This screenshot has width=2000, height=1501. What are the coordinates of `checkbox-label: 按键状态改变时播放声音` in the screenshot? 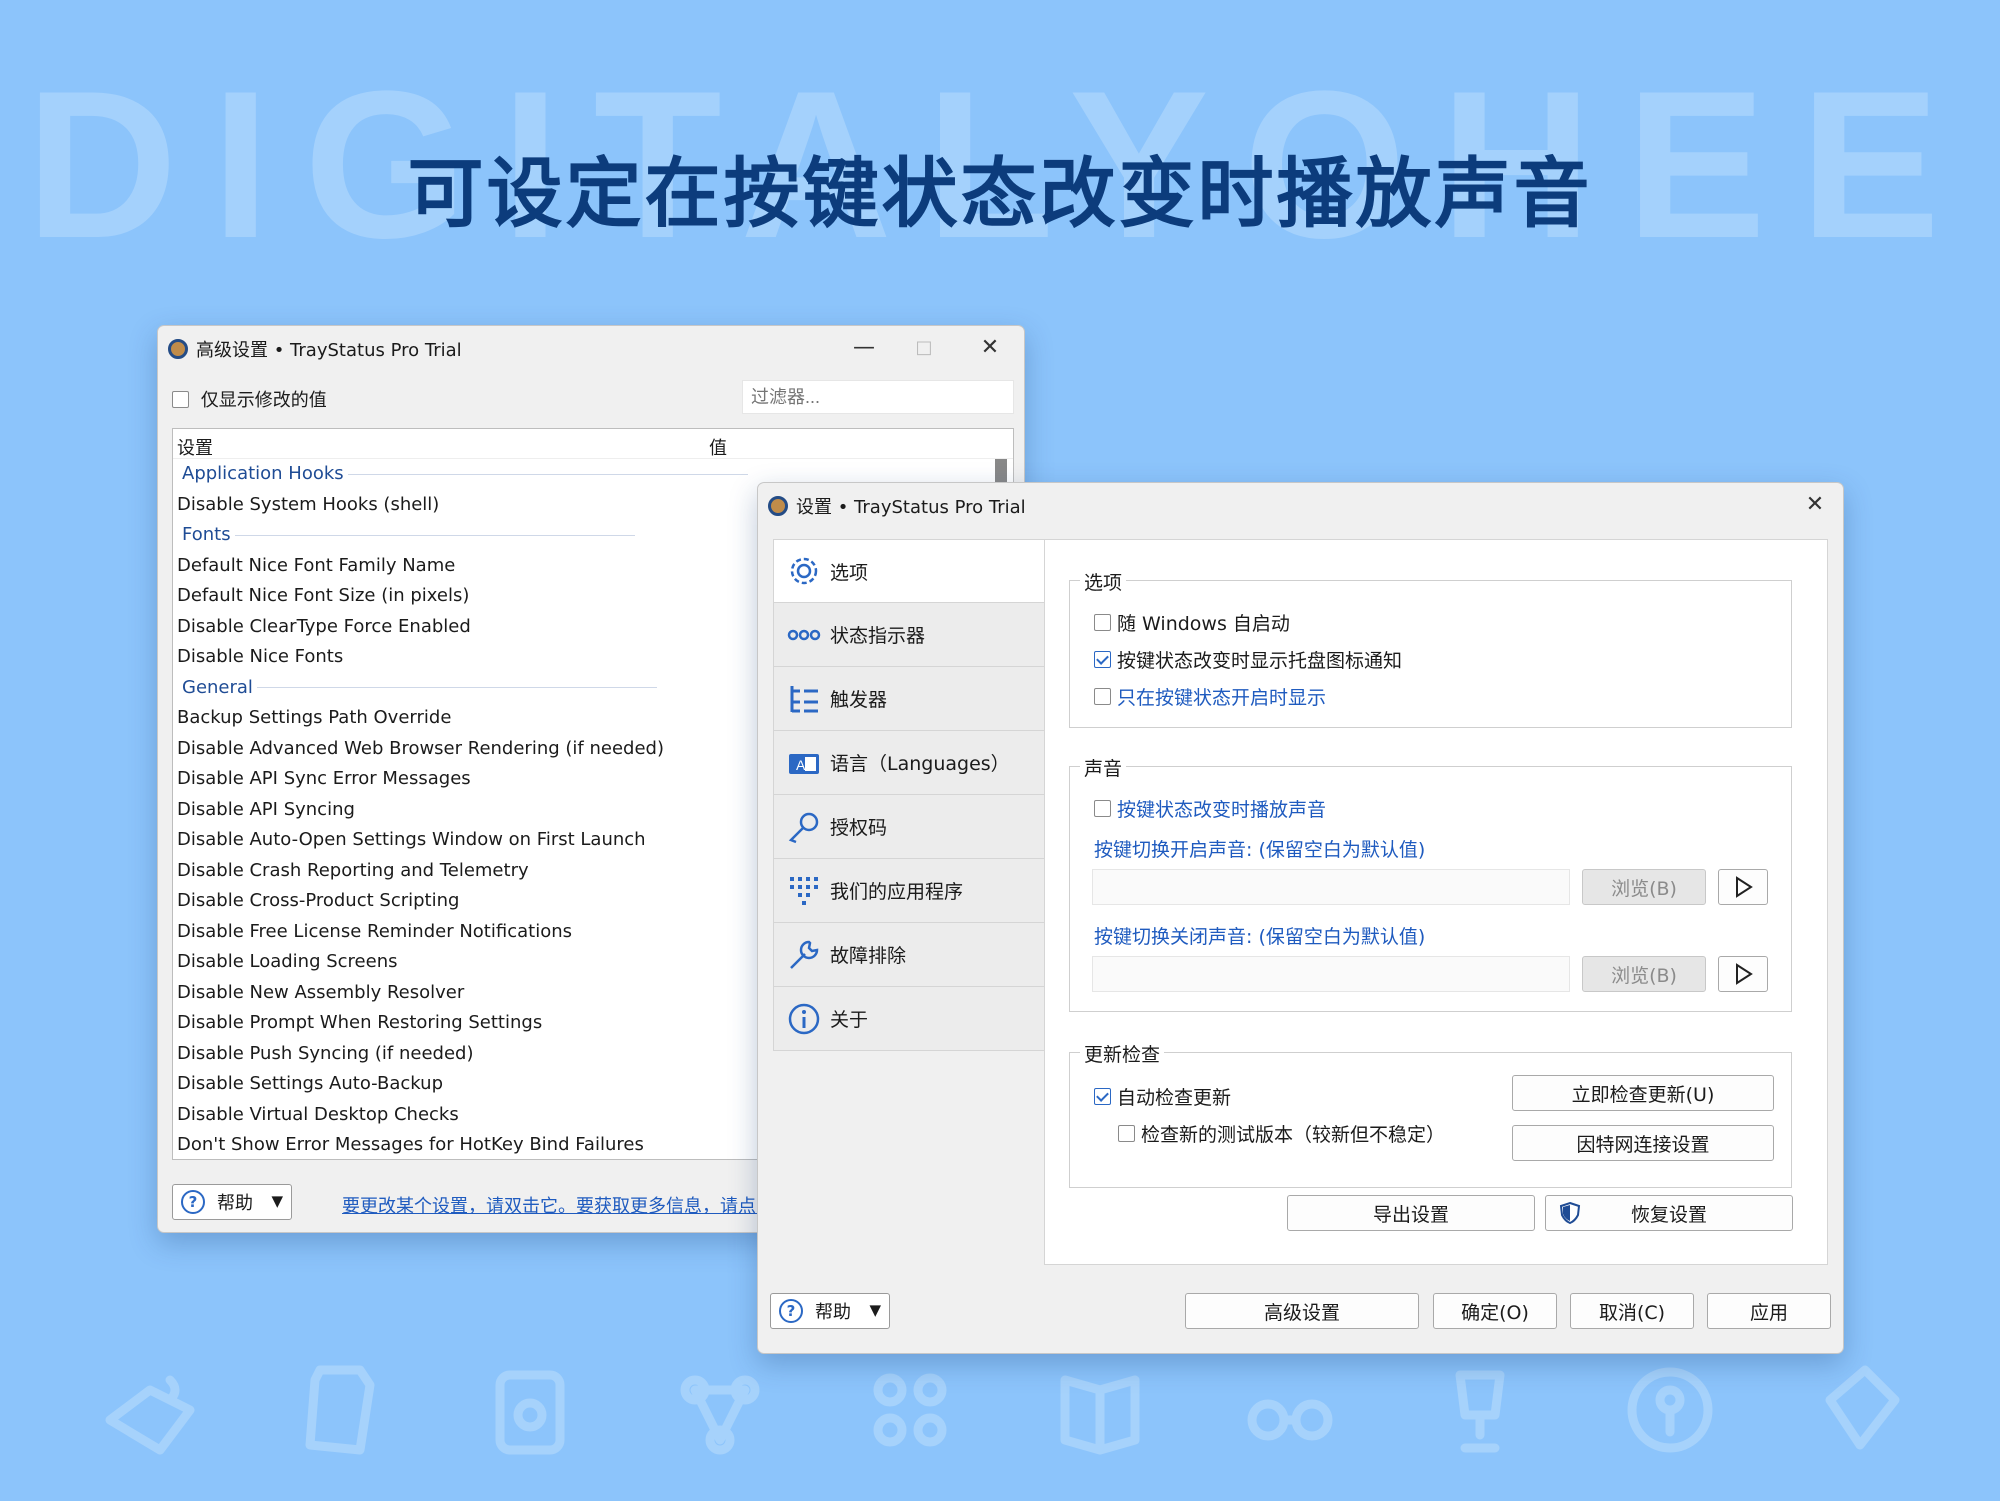 It's located at (1222, 810).